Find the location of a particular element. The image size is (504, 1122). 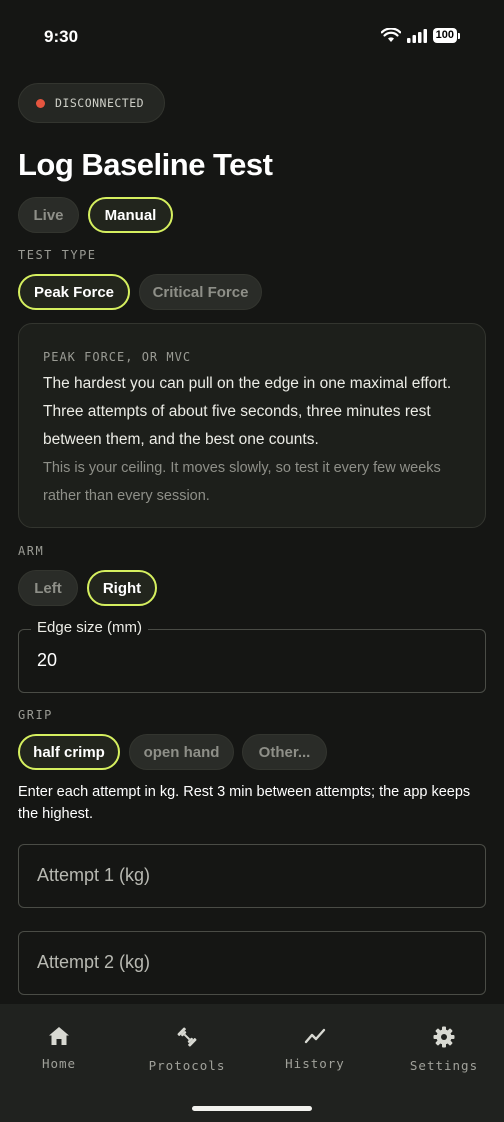

edge-size-value: 20 is located at coordinates (47, 660).